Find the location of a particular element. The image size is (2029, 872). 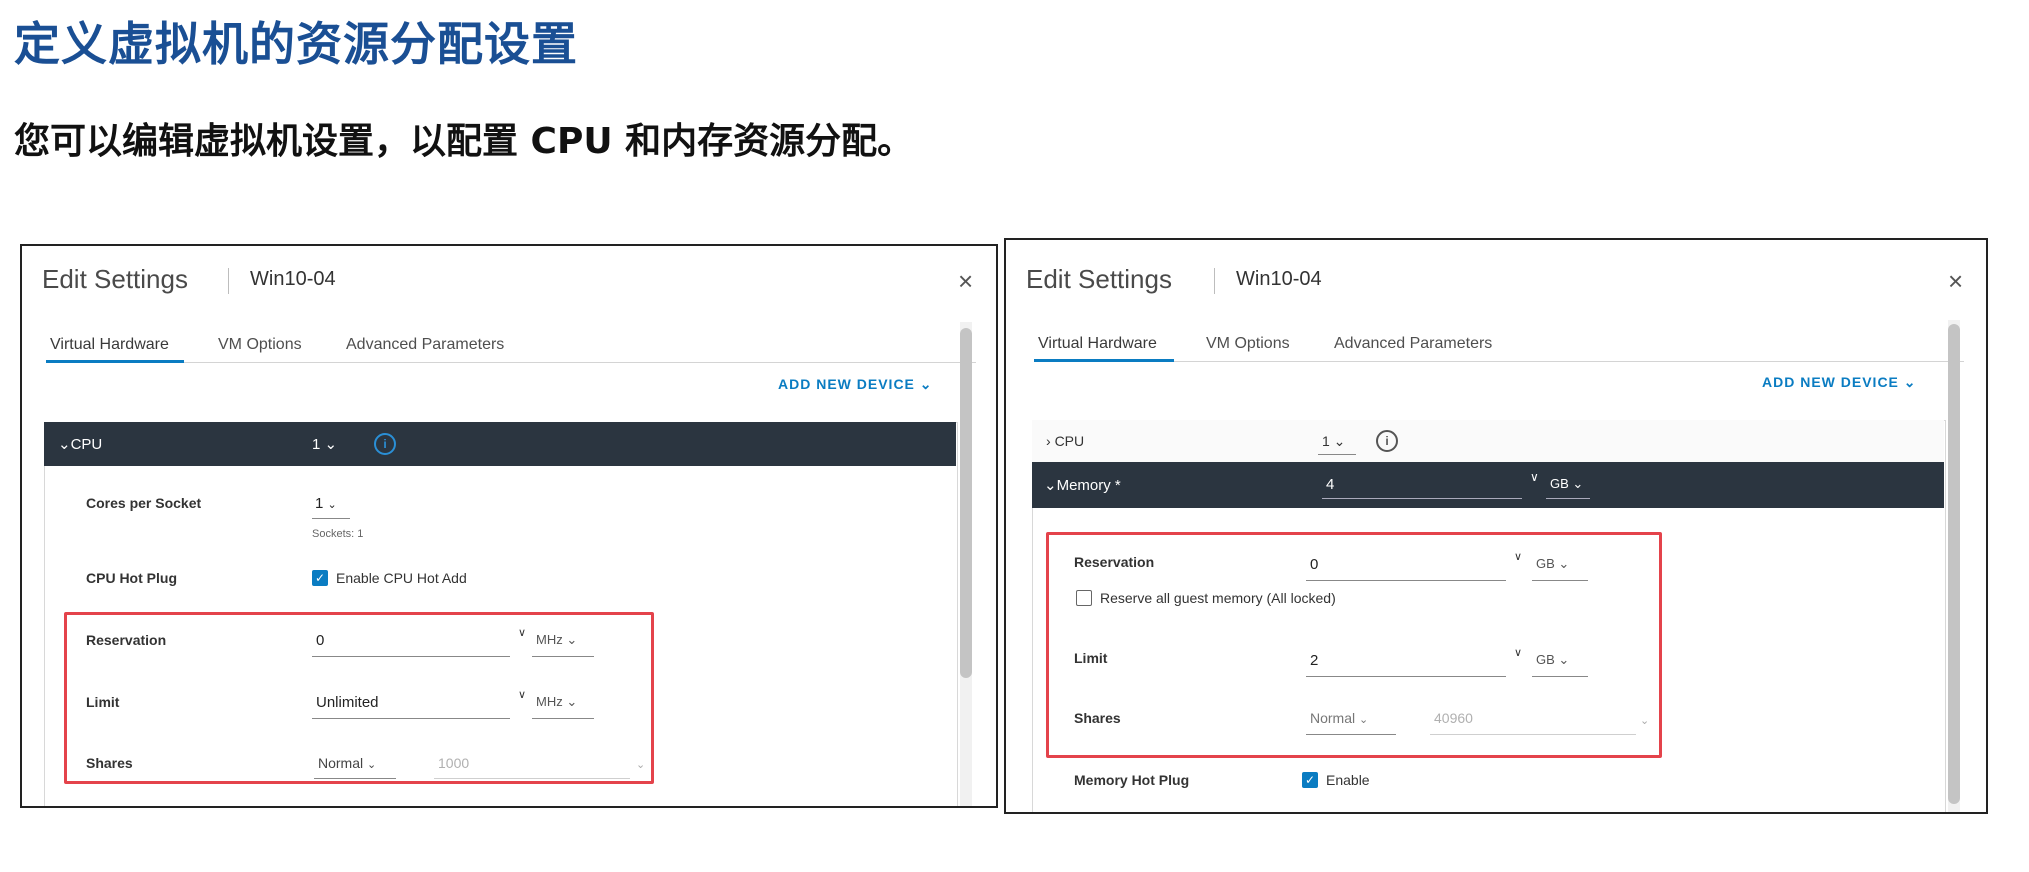

memory-input-underline is located at coordinates (1422, 498).